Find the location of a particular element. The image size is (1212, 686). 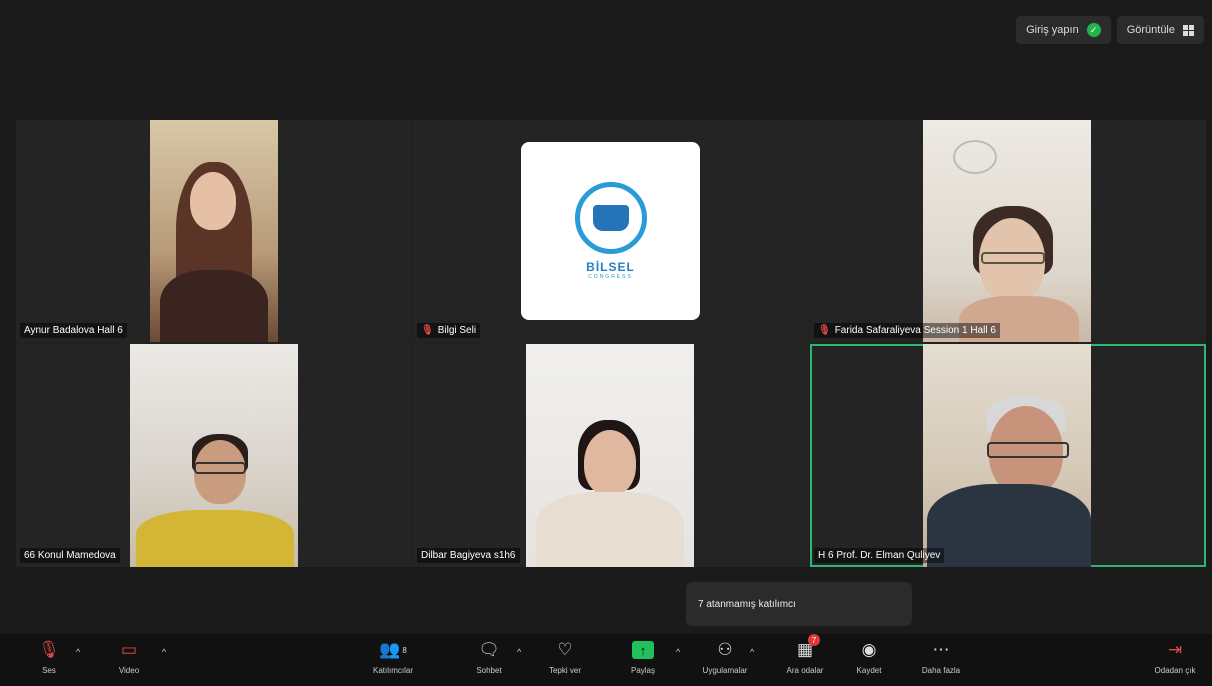

audio-options-caret: ^ is located at coordinates (78, 652).